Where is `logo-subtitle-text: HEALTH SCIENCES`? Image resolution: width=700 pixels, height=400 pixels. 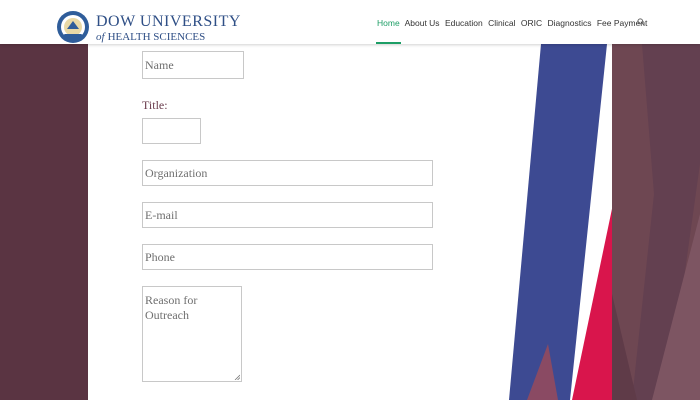 logo-subtitle-text: HEALTH SCIENCES is located at coordinates (156, 37).